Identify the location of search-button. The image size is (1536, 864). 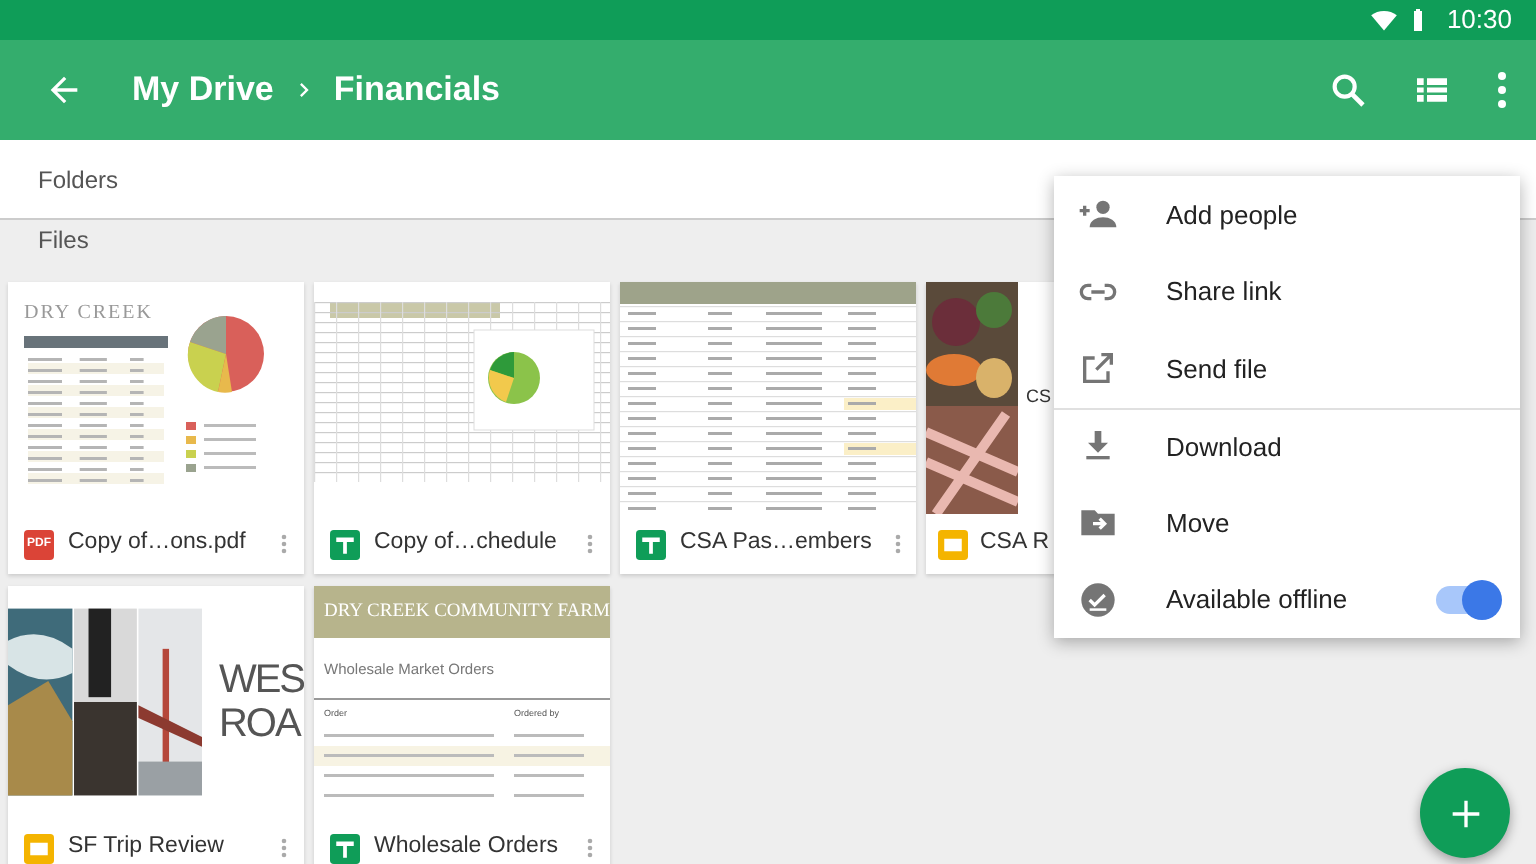
(1348, 90).